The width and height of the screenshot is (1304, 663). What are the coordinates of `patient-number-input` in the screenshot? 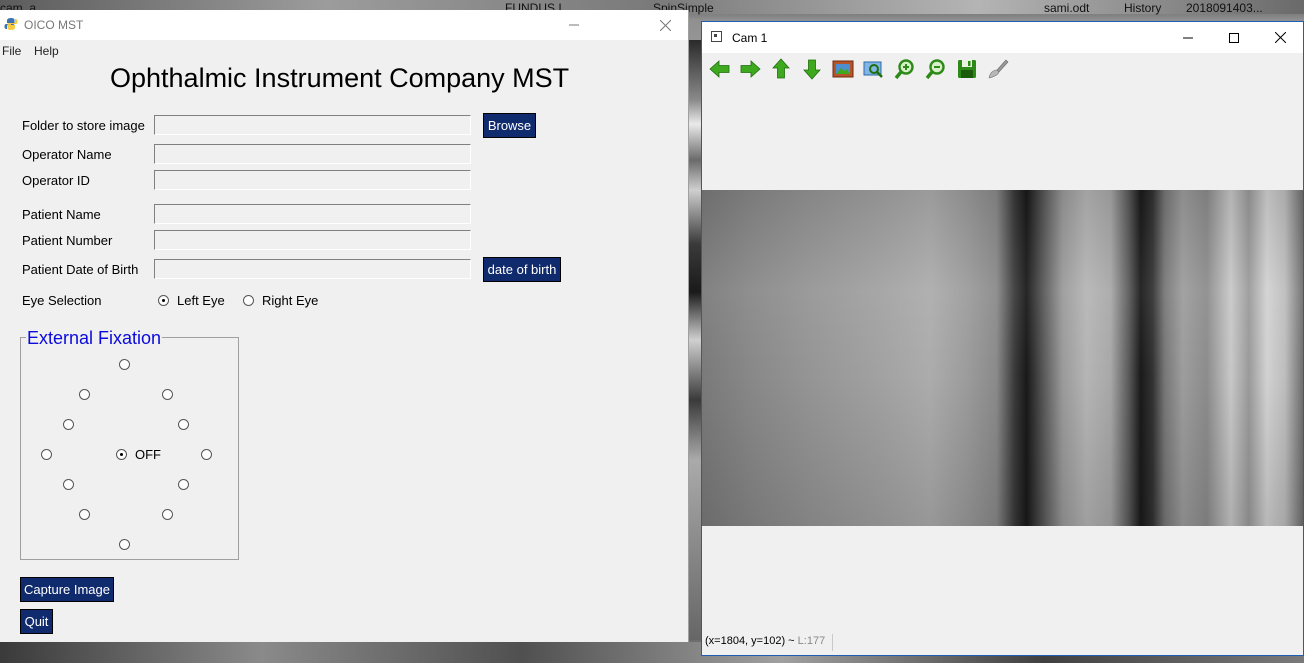 It's located at (312, 240).